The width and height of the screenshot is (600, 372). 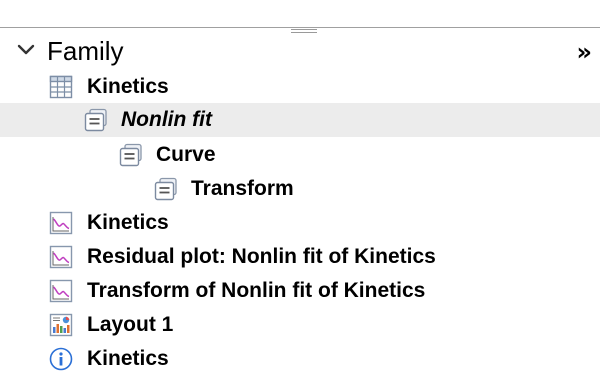 I want to click on data-table-icon, so click(x=61, y=87).